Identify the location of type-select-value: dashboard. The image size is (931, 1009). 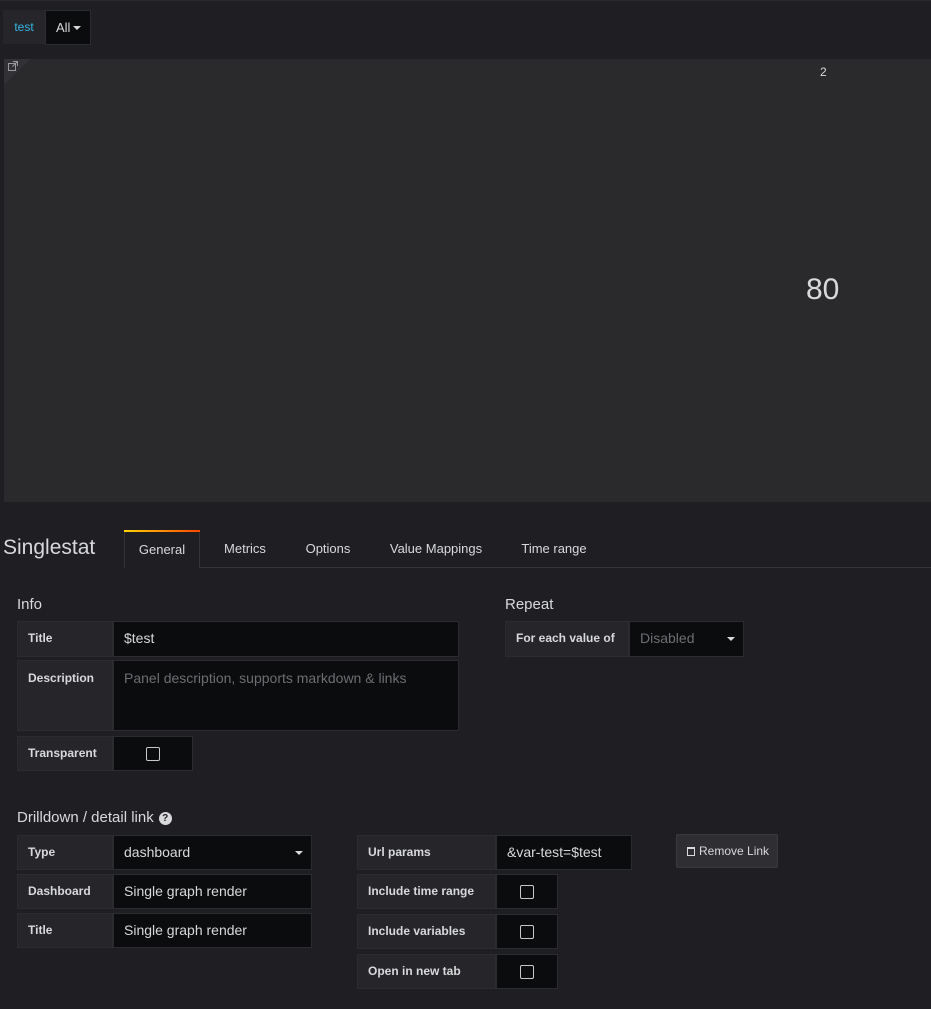
(157, 852).